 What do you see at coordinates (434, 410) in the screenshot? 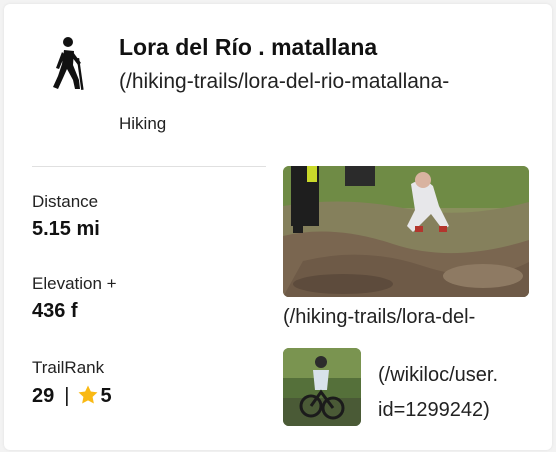
I see `user-link-line2: id=1299242)` at bounding box center [434, 410].